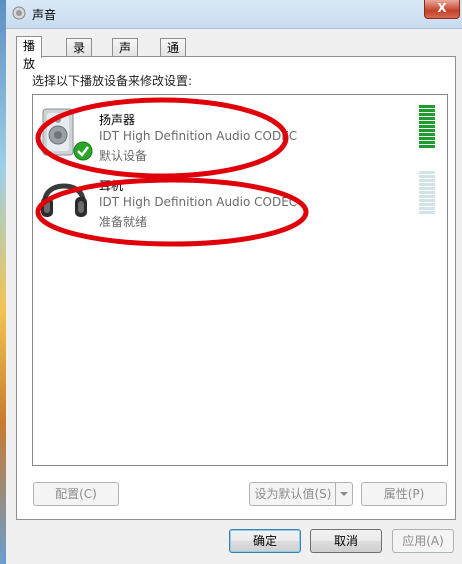  I want to click on sound-app-icon, so click(19, 13).